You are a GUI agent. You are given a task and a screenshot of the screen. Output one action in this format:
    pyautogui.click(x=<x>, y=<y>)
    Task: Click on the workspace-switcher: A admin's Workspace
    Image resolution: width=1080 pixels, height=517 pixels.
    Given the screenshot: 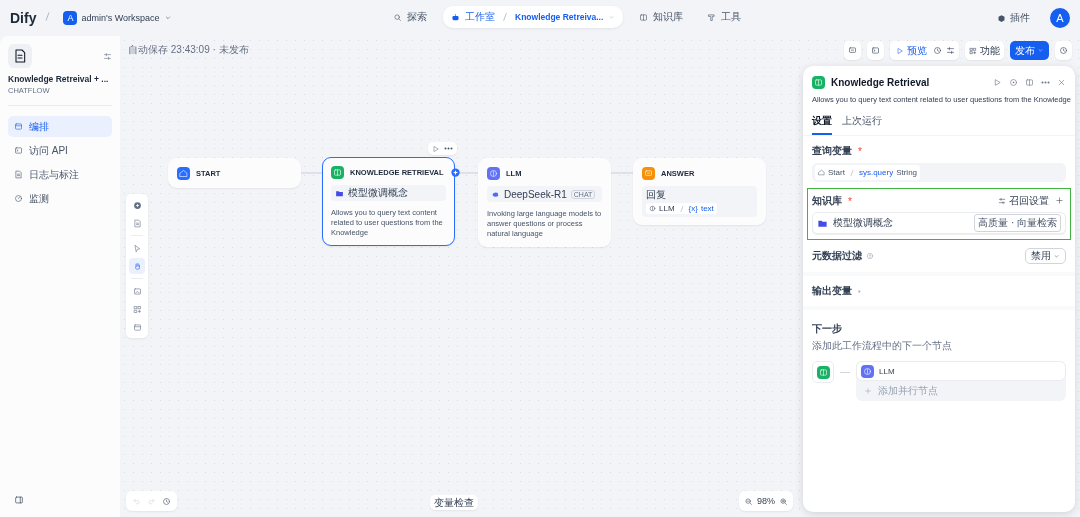 What is the action you would take?
    pyautogui.click(x=117, y=18)
    